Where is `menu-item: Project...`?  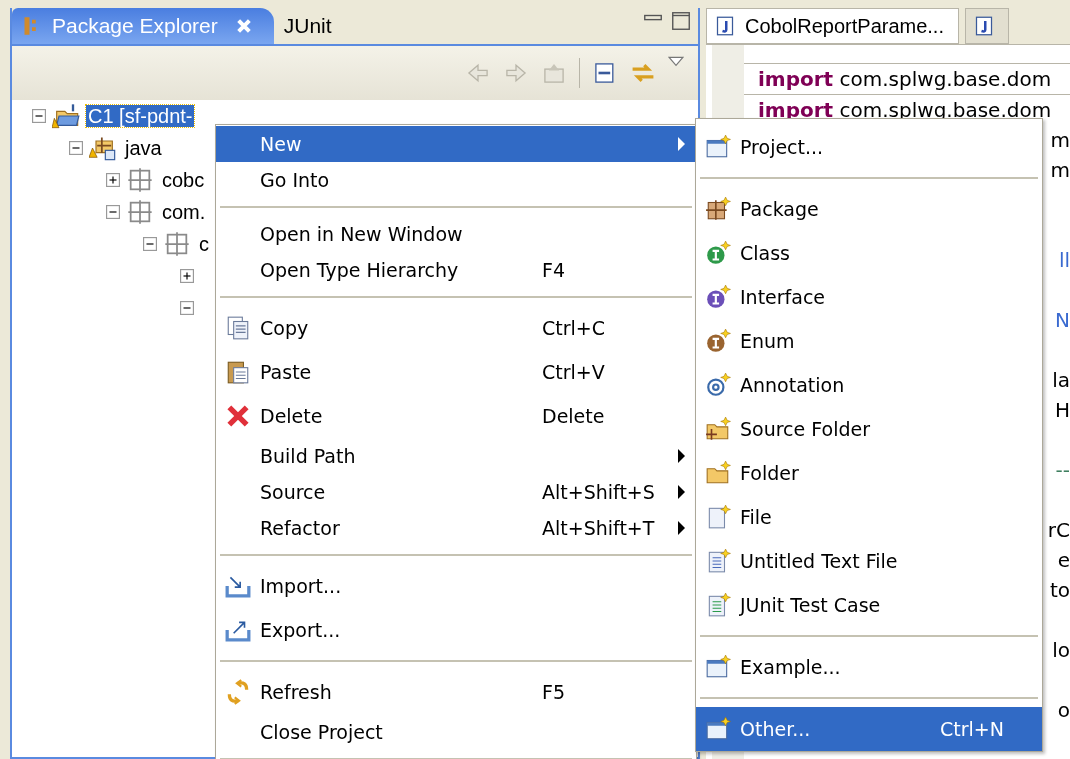 menu-item: Project... is located at coordinates (869, 147).